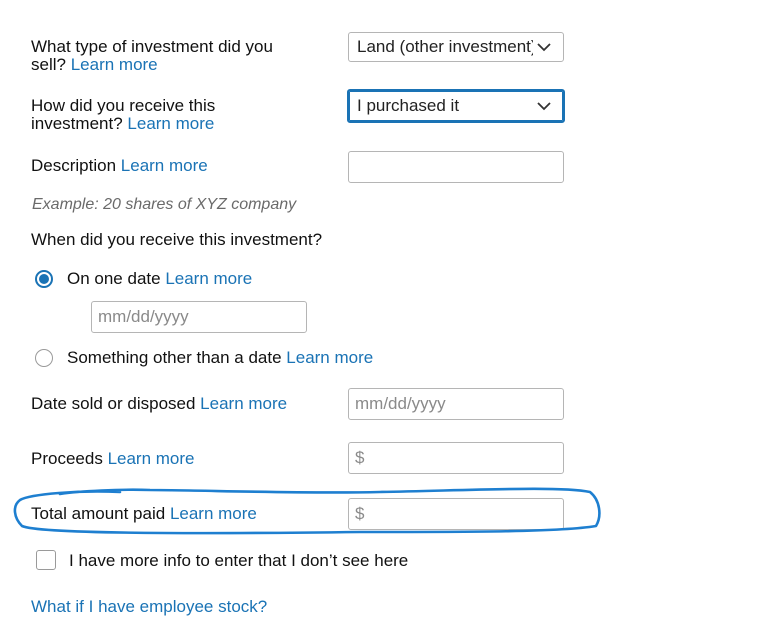  Describe the element at coordinates (456, 167) in the screenshot. I see `description-input` at that location.